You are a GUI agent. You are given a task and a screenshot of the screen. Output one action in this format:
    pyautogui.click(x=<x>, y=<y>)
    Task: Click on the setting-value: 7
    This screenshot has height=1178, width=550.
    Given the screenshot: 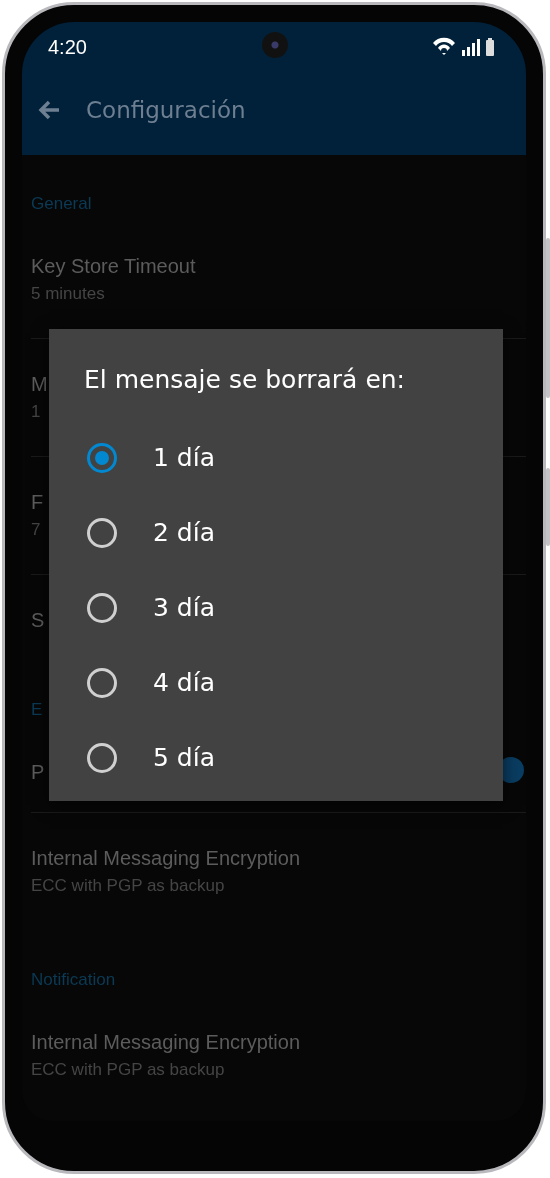 What is the action you would take?
    pyautogui.click(x=36, y=530)
    